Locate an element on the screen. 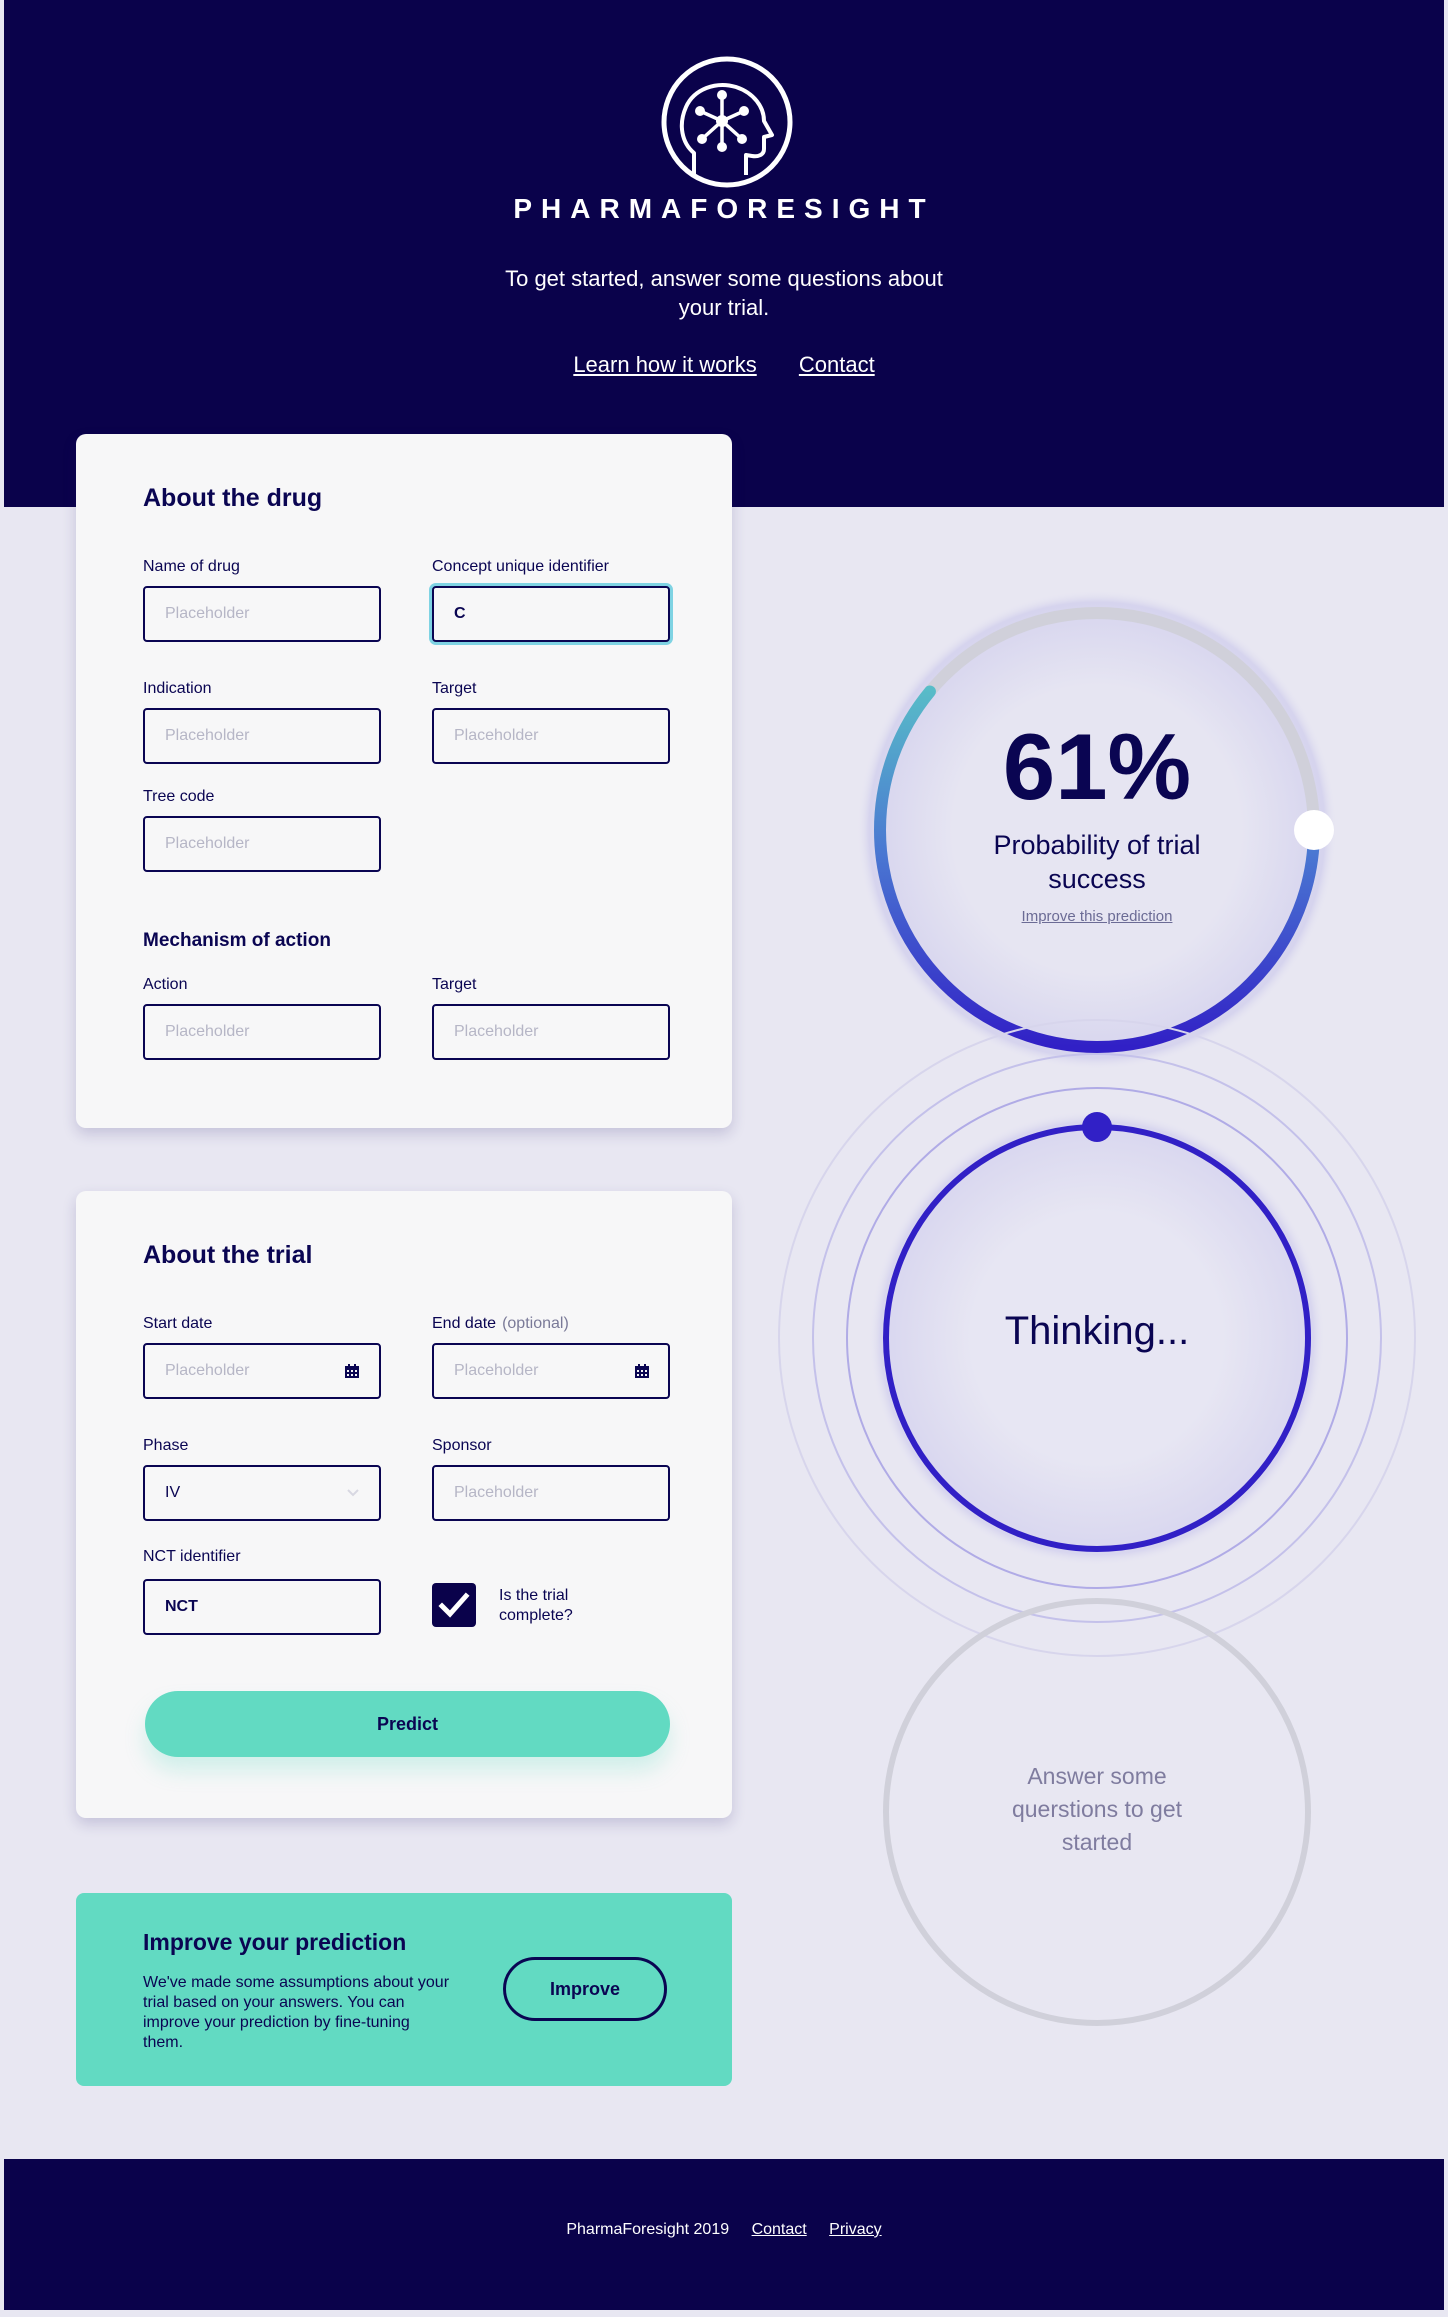 Image resolution: width=1448 pixels, height=2317 pixels. footer-row: PharmaForesight 2019 Contact Privacy is located at coordinates (724, 2230).